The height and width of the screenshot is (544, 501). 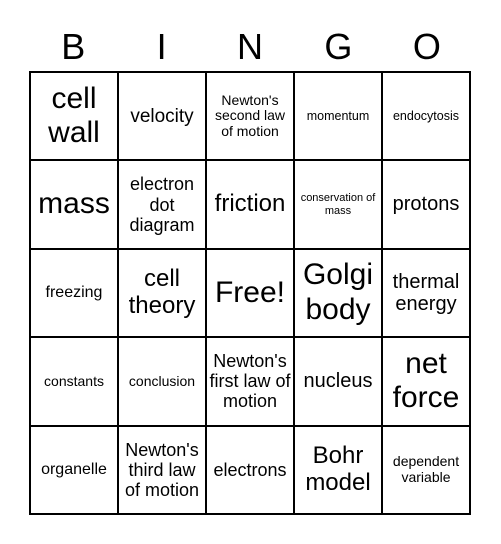 What do you see at coordinates (426, 293) in the screenshot?
I see `bingo-cell: thermal energy` at bounding box center [426, 293].